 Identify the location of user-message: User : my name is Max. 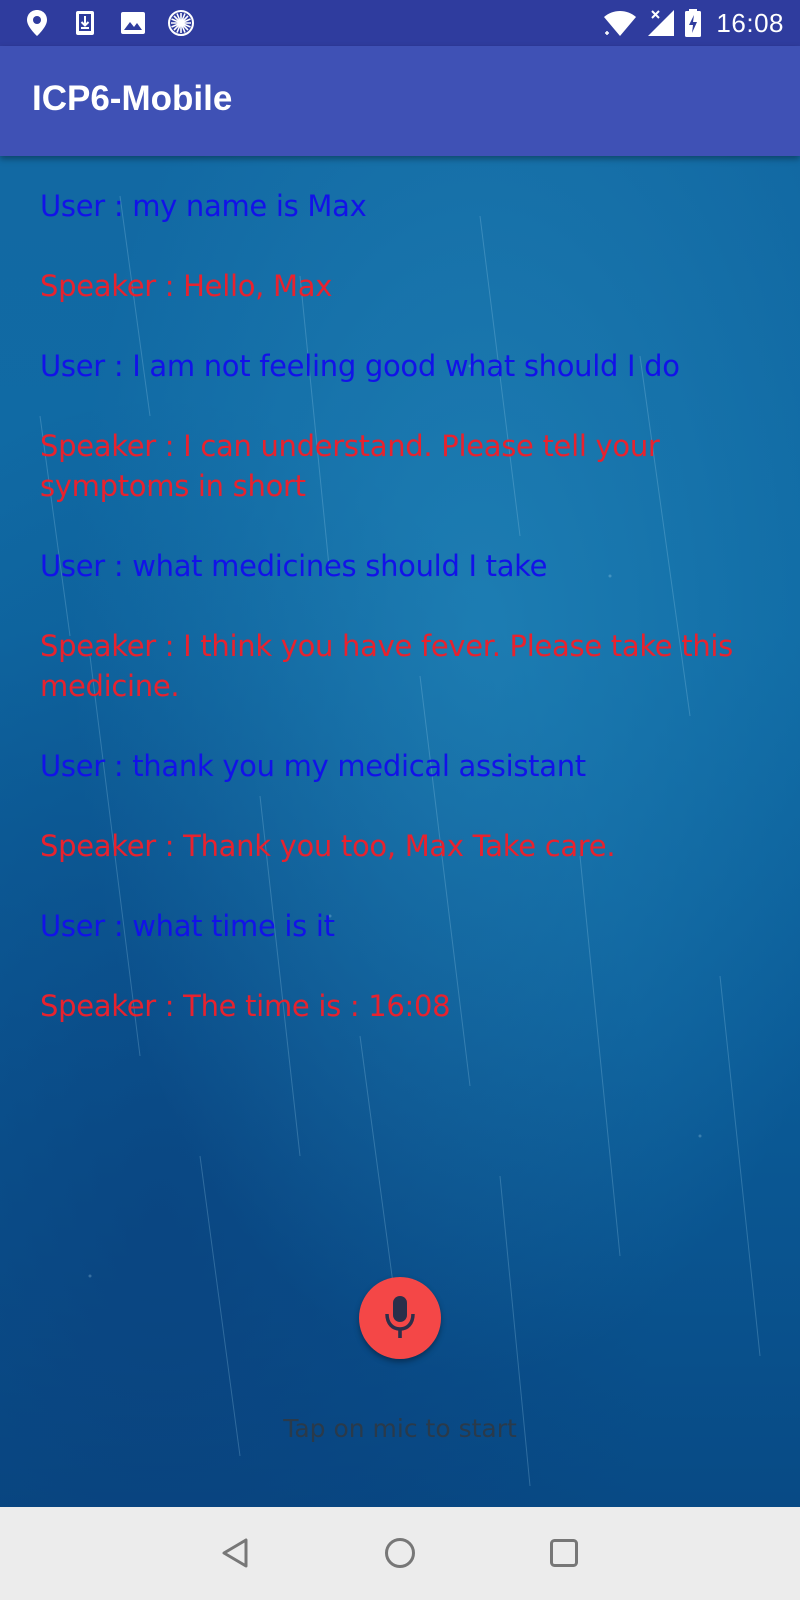
(203, 206).